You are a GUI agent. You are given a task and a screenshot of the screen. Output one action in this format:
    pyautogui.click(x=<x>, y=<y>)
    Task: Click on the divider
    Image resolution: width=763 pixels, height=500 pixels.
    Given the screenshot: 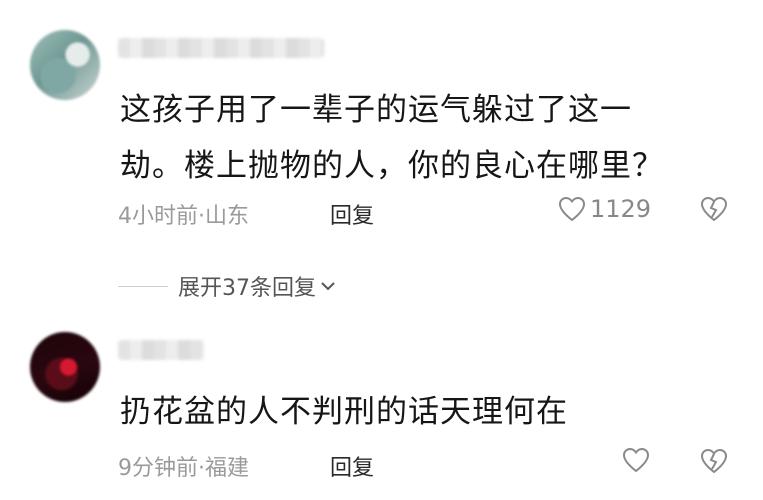 What is the action you would take?
    pyautogui.click(x=143, y=286)
    